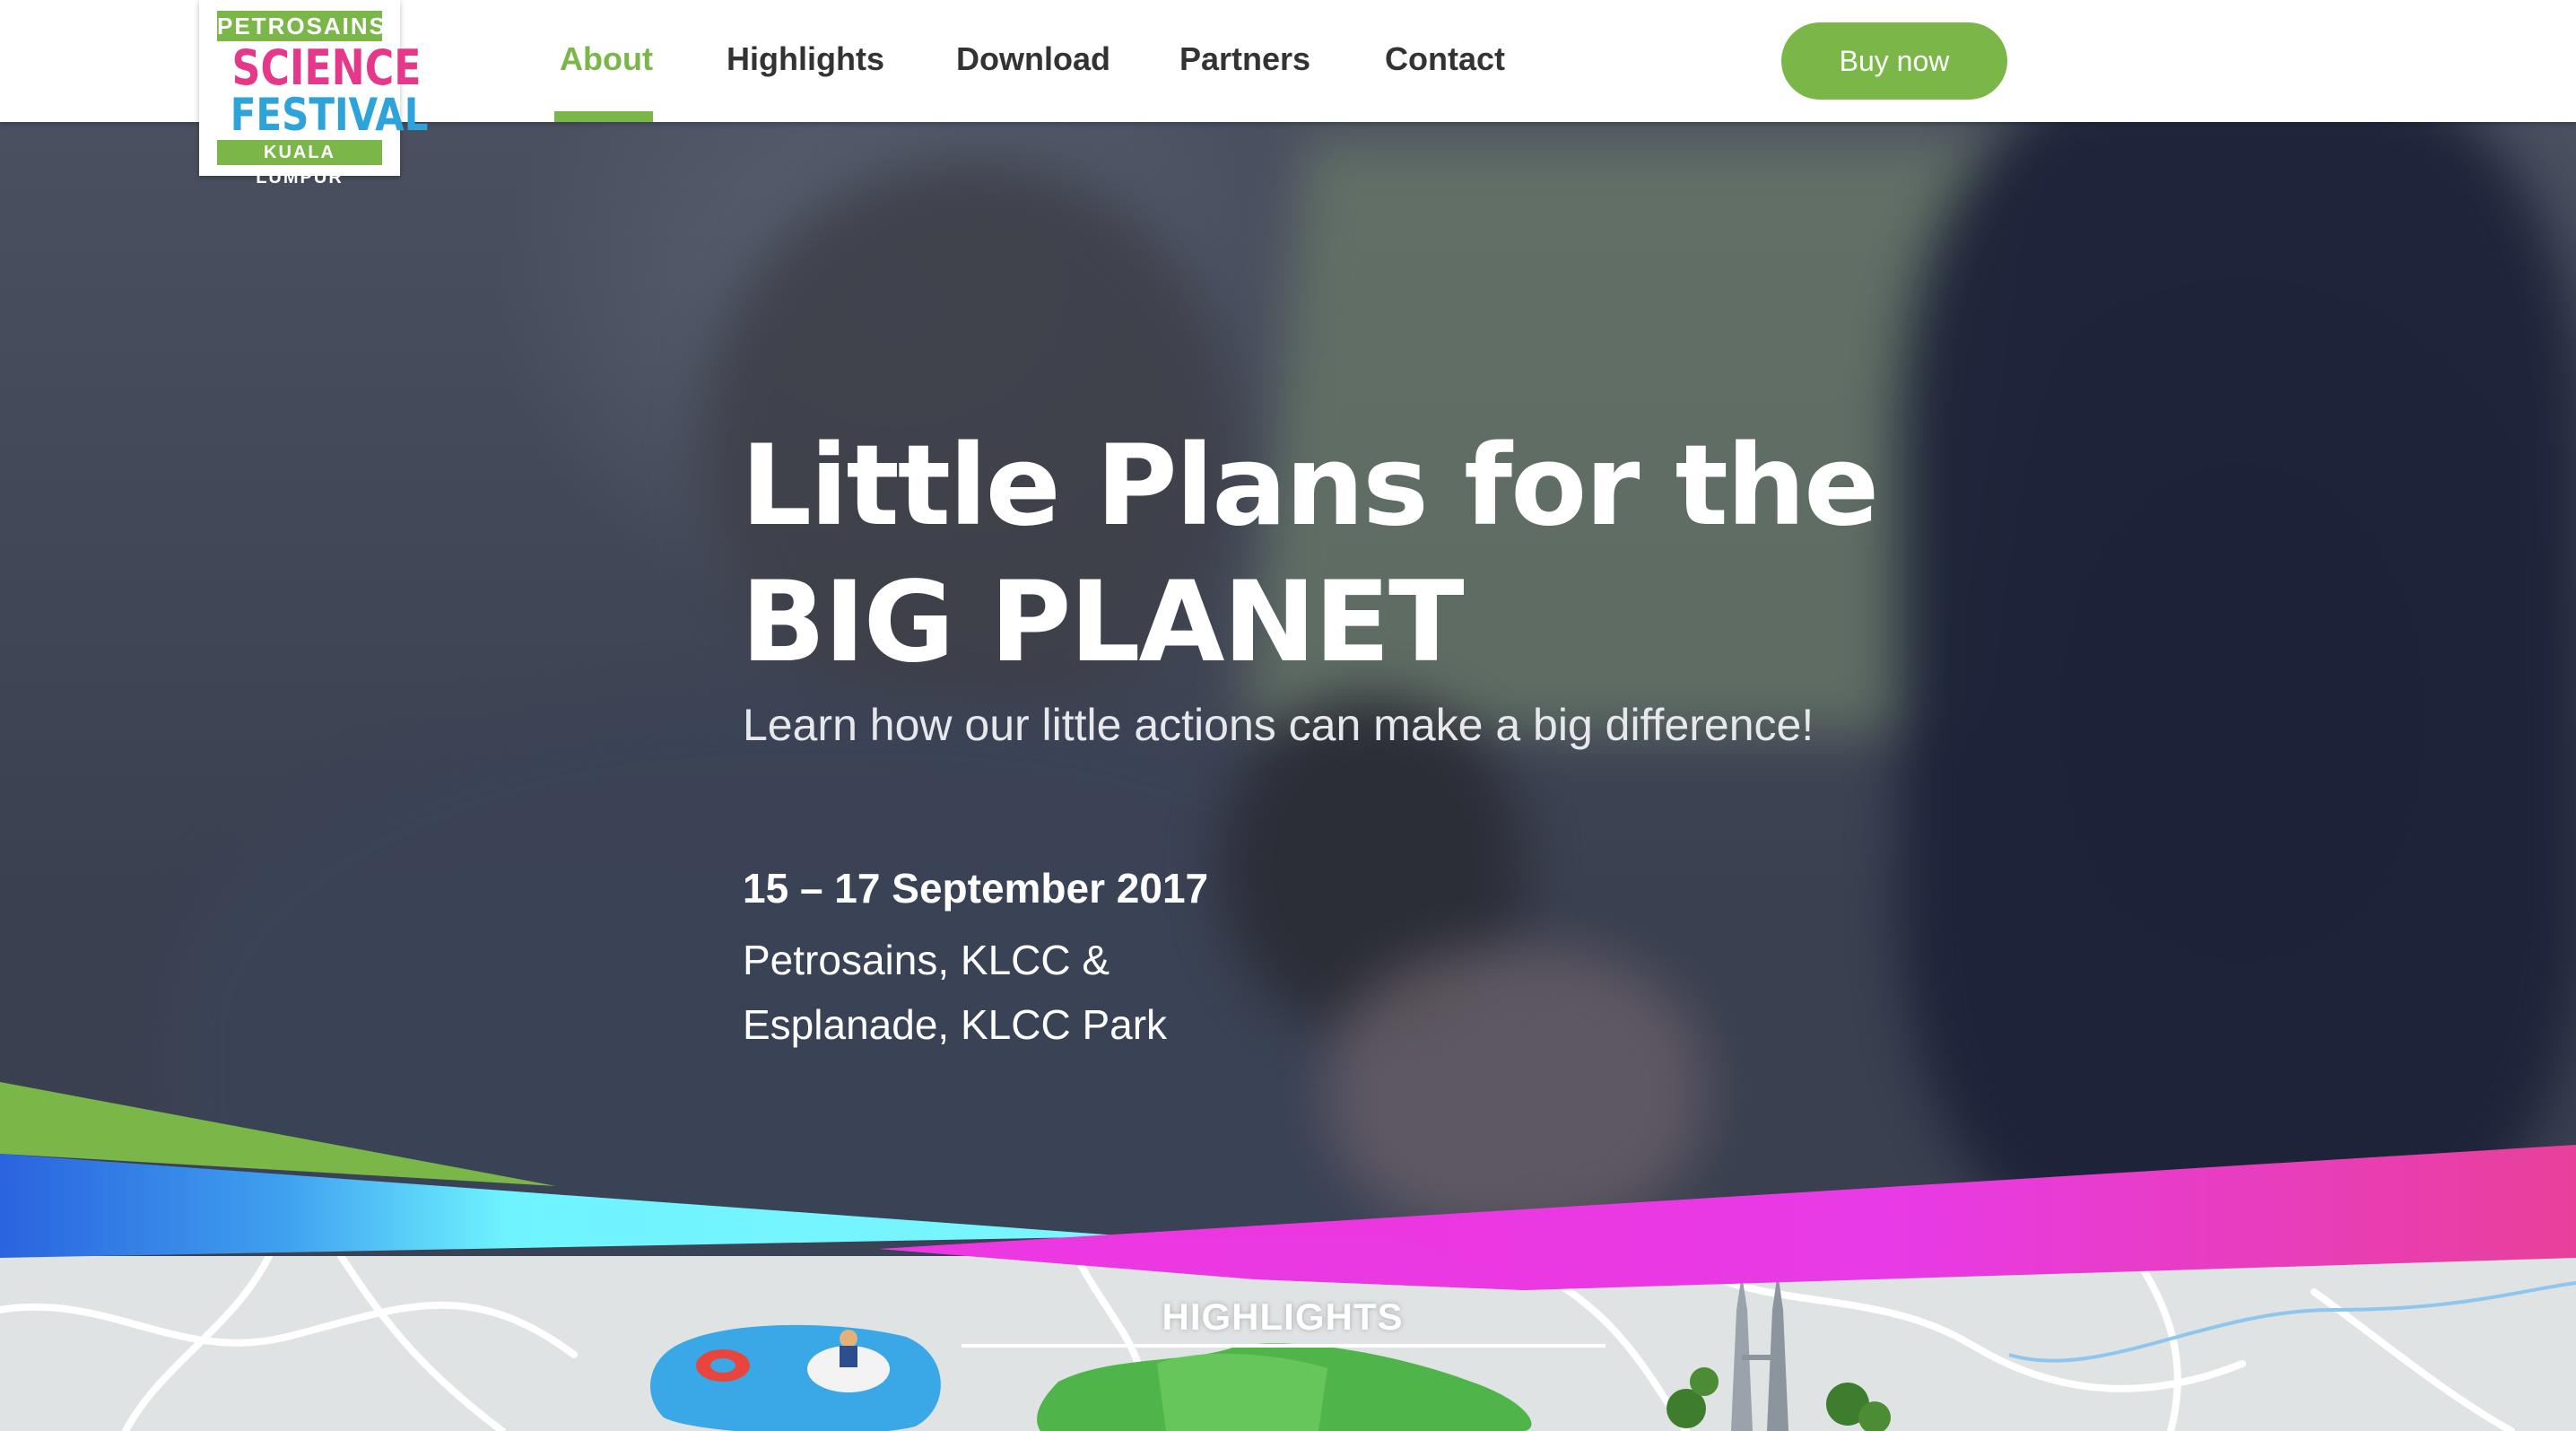 The height and width of the screenshot is (1431, 2576). Describe the element at coordinates (1288, 1186) in the screenshot. I see `decorative-wave` at that location.